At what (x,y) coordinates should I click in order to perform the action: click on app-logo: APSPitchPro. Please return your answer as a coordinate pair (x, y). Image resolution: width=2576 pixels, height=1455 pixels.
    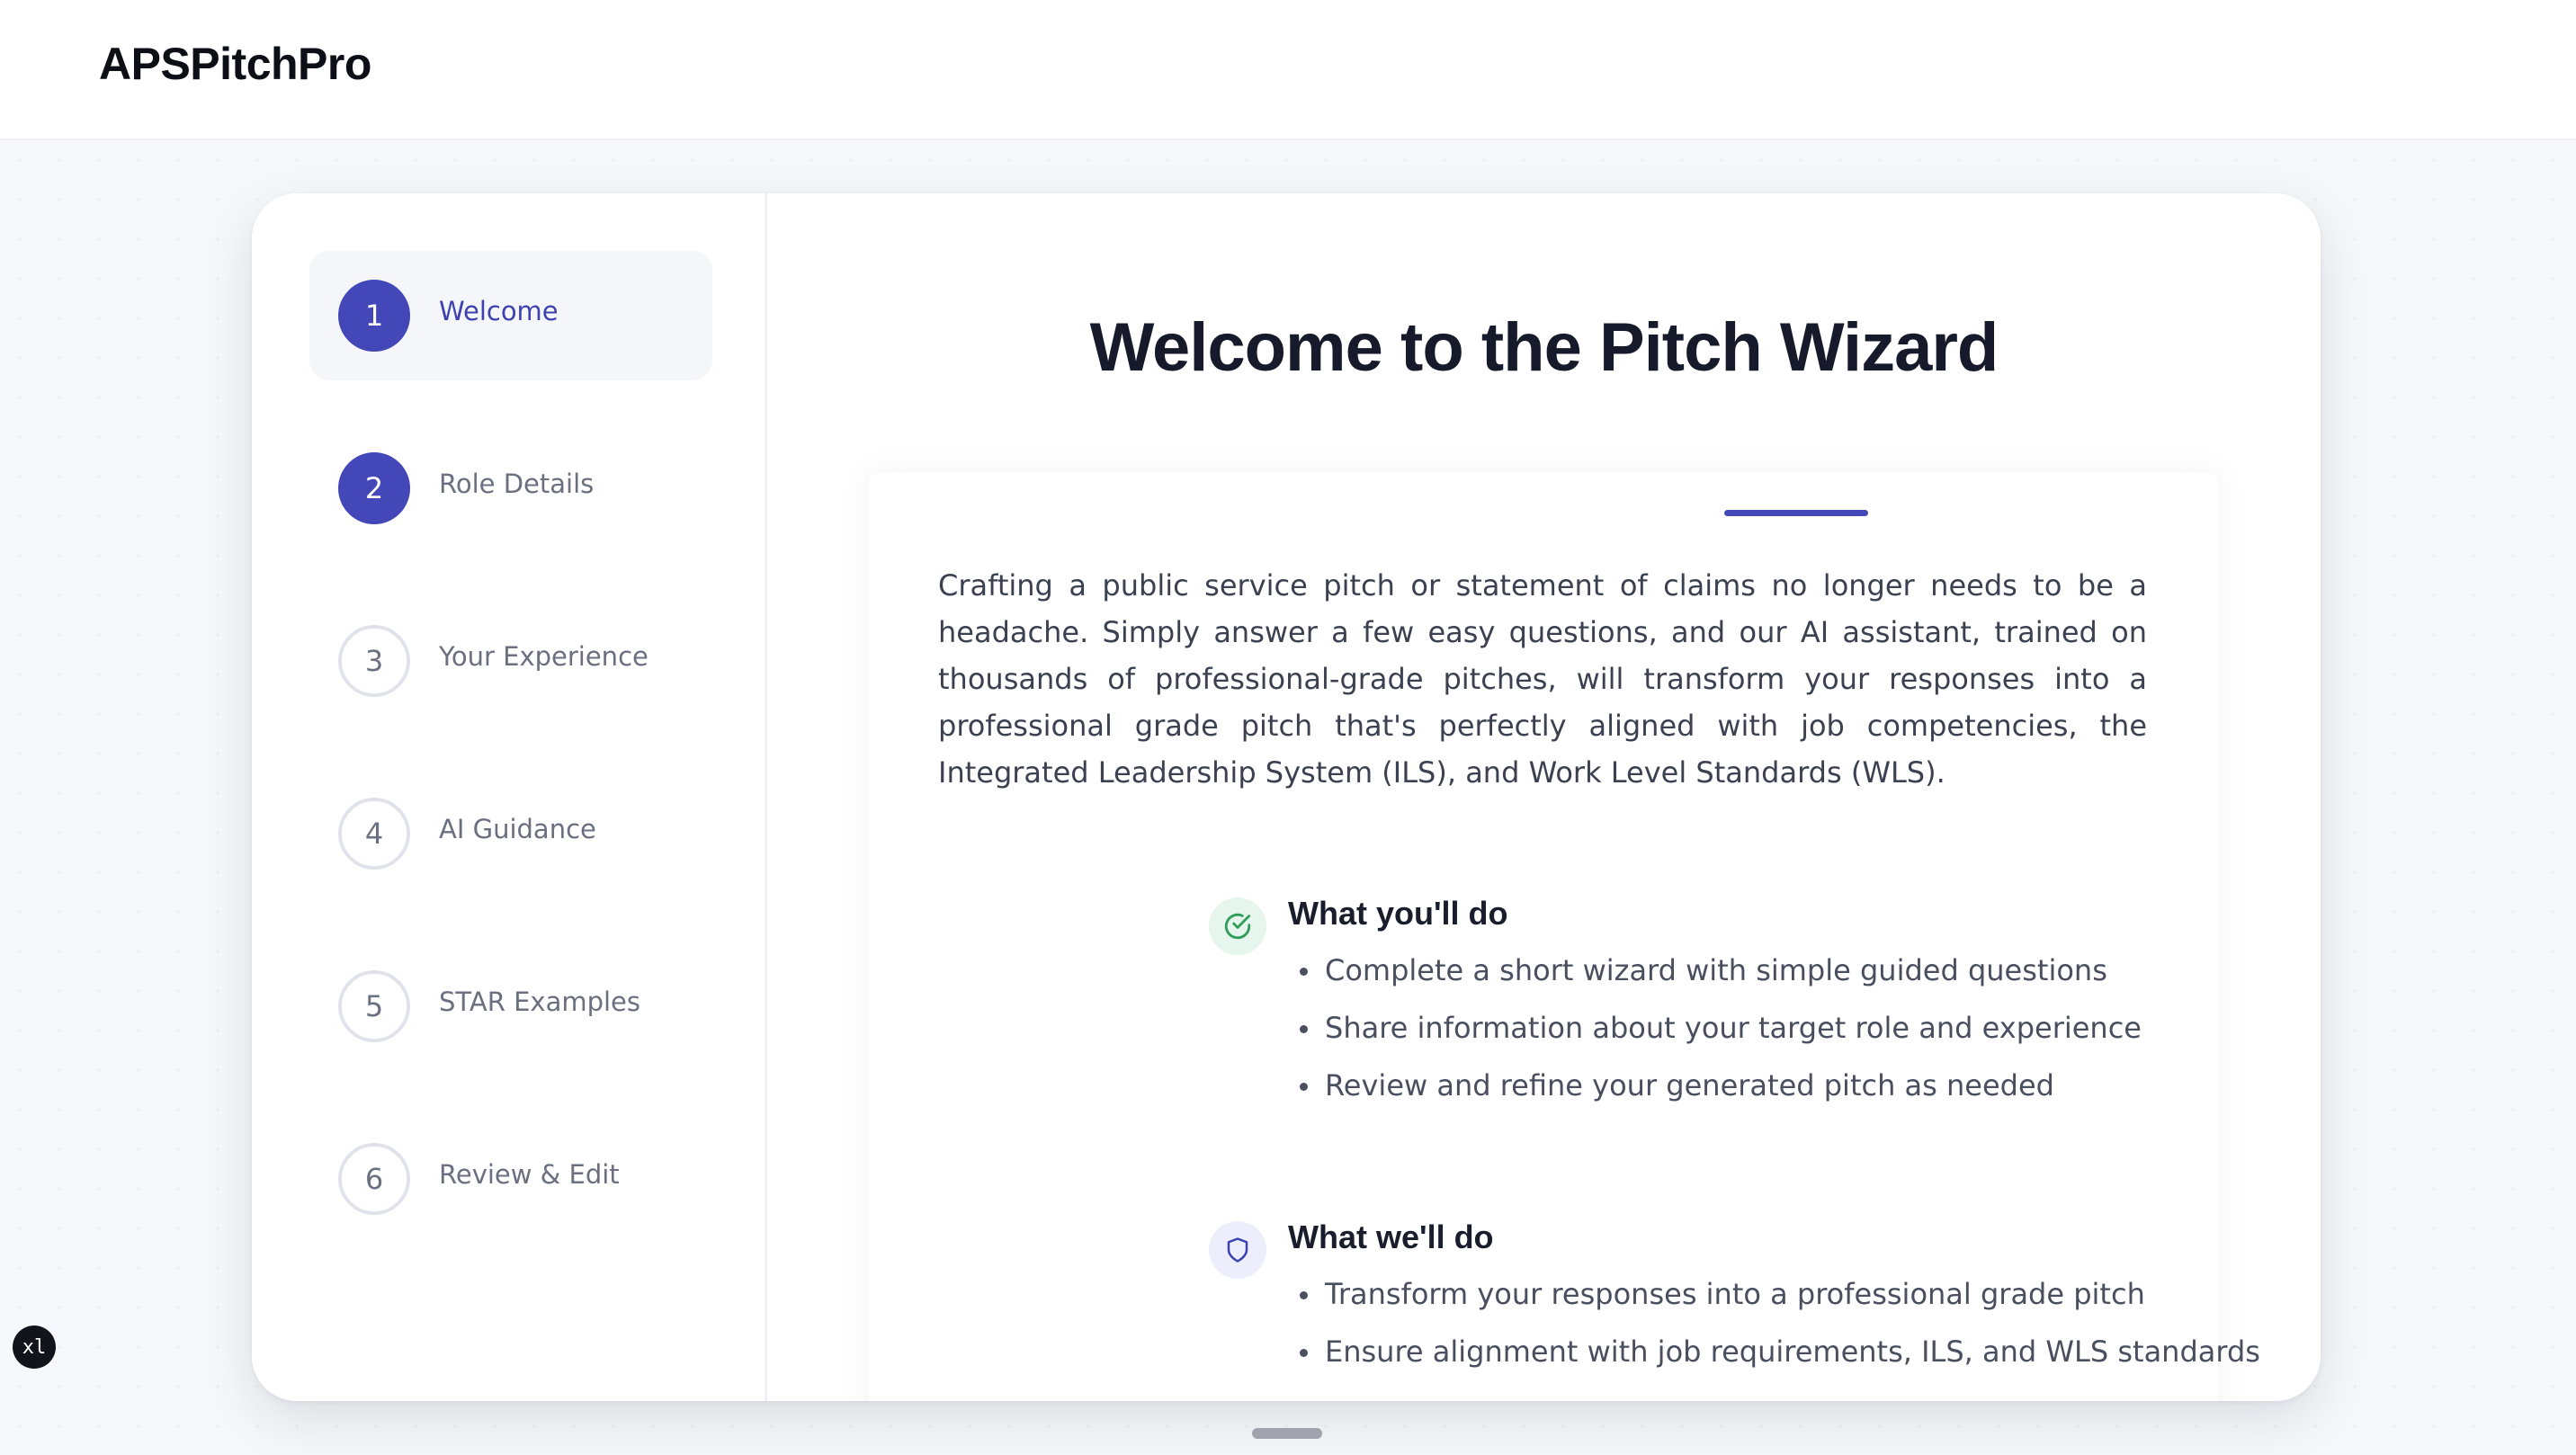
    Looking at the image, I should click on (235, 64).